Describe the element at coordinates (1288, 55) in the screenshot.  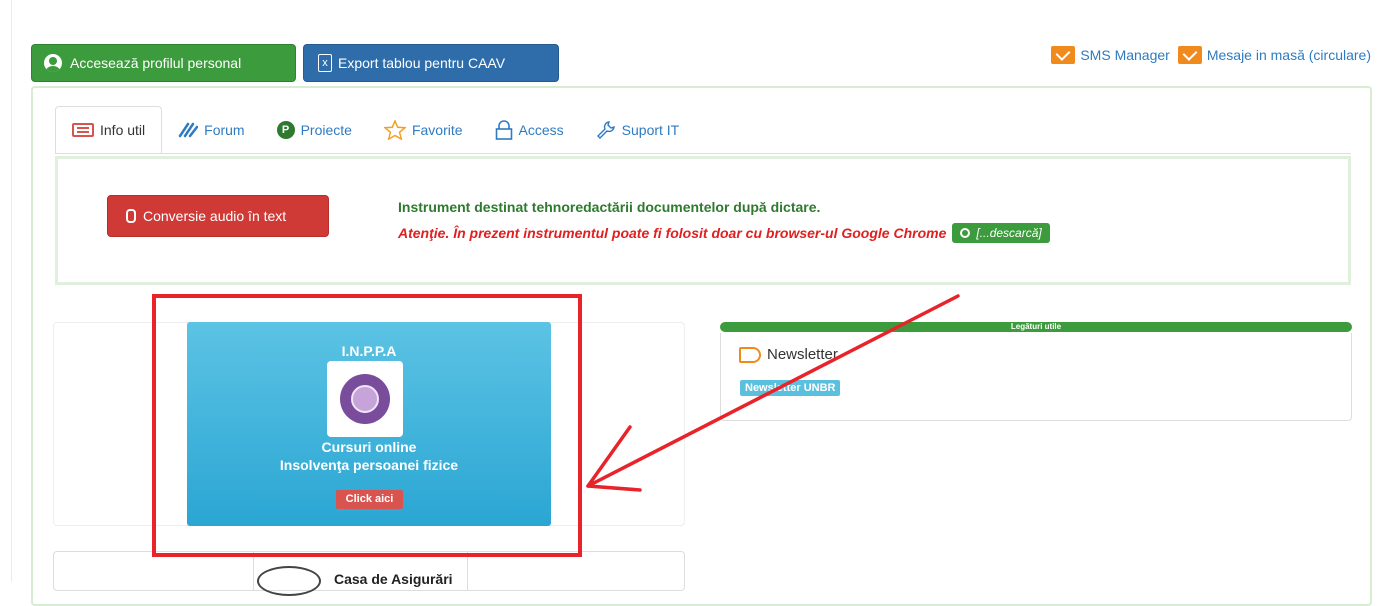
I see `mass-messages-label: Mesaje in masă (circulare)` at that location.